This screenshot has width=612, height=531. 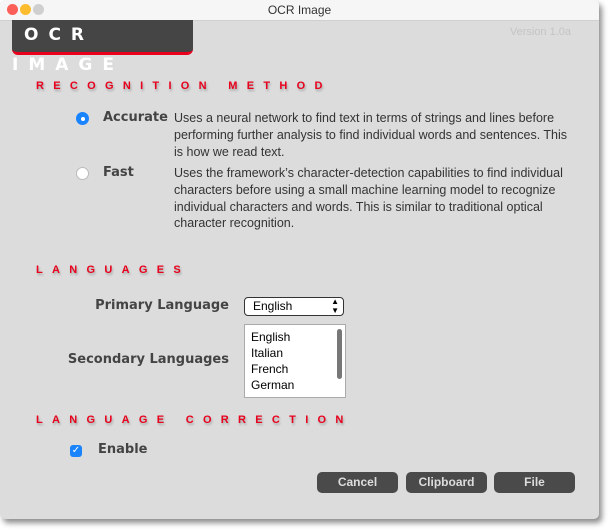 I want to click on fast-radio, so click(x=82, y=173).